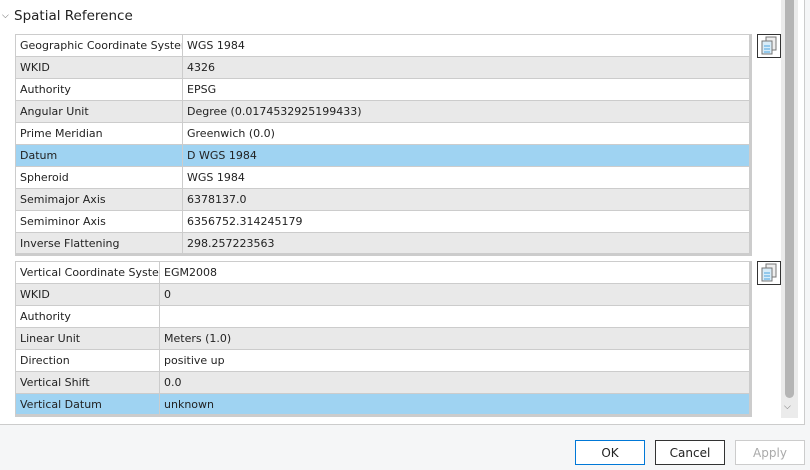 The width and height of the screenshot is (810, 470). What do you see at coordinates (466, 243) in the screenshot?
I see `property-value: 298.257223563` at bounding box center [466, 243].